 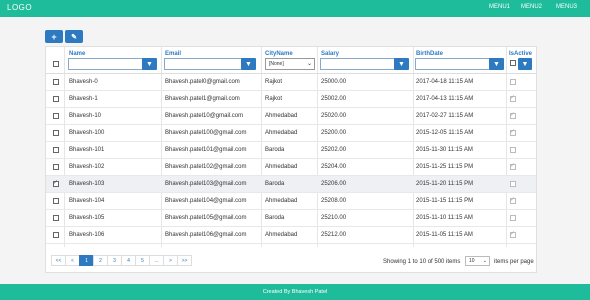 What do you see at coordinates (444, 150) in the screenshot?
I see `cell-birthdate: 2015-11-30 11:15 AM` at bounding box center [444, 150].